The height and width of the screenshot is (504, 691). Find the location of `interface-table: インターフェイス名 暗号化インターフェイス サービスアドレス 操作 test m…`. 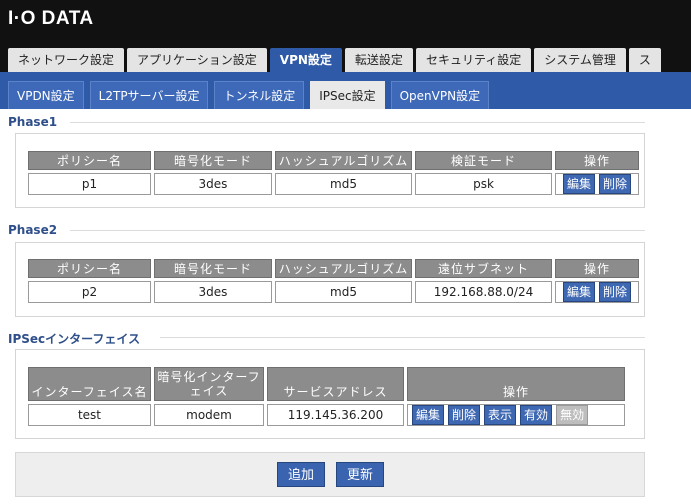

interface-table: インターフェイス名 暗号化インターフェイス サービスアドレス 操作 test m… is located at coordinates (326, 396).